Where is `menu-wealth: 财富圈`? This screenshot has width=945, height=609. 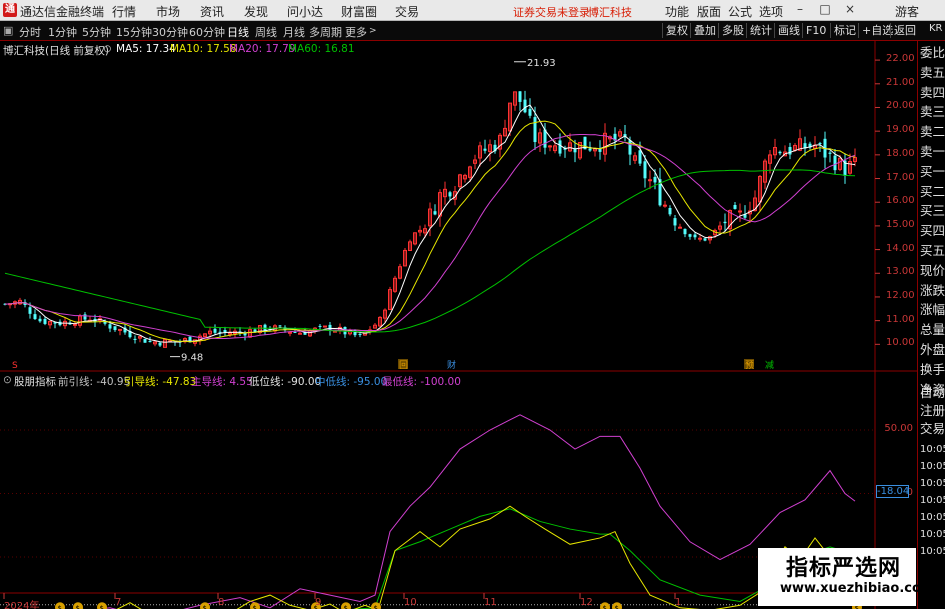 menu-wealth: 财富圈 is located at coordinates (359, 11).